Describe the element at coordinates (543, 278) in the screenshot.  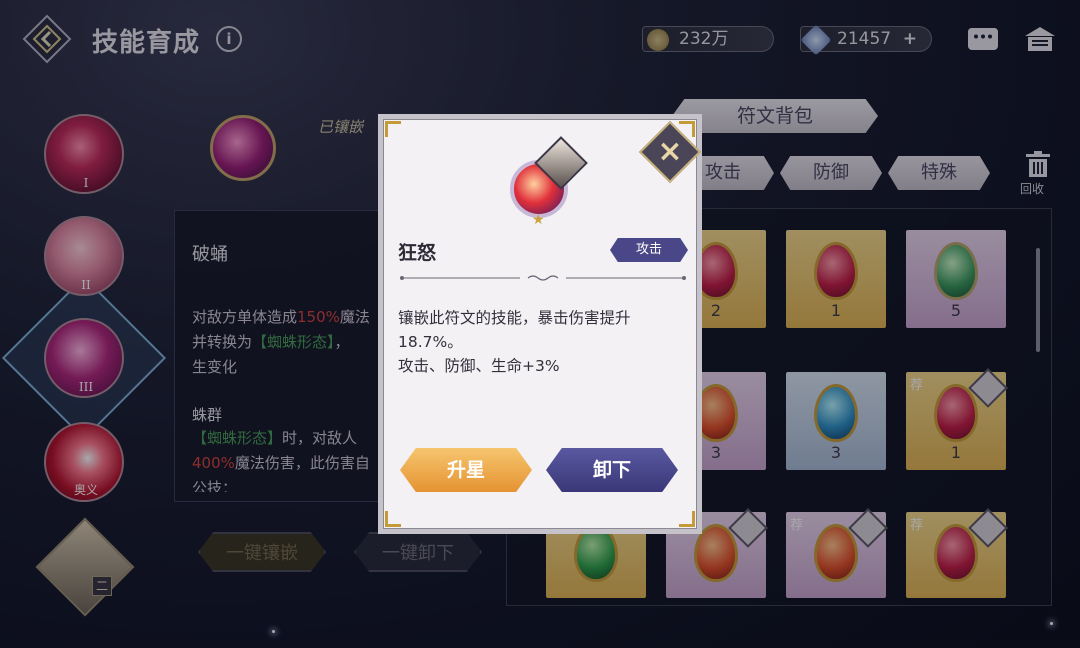
I see `divider` at that location.